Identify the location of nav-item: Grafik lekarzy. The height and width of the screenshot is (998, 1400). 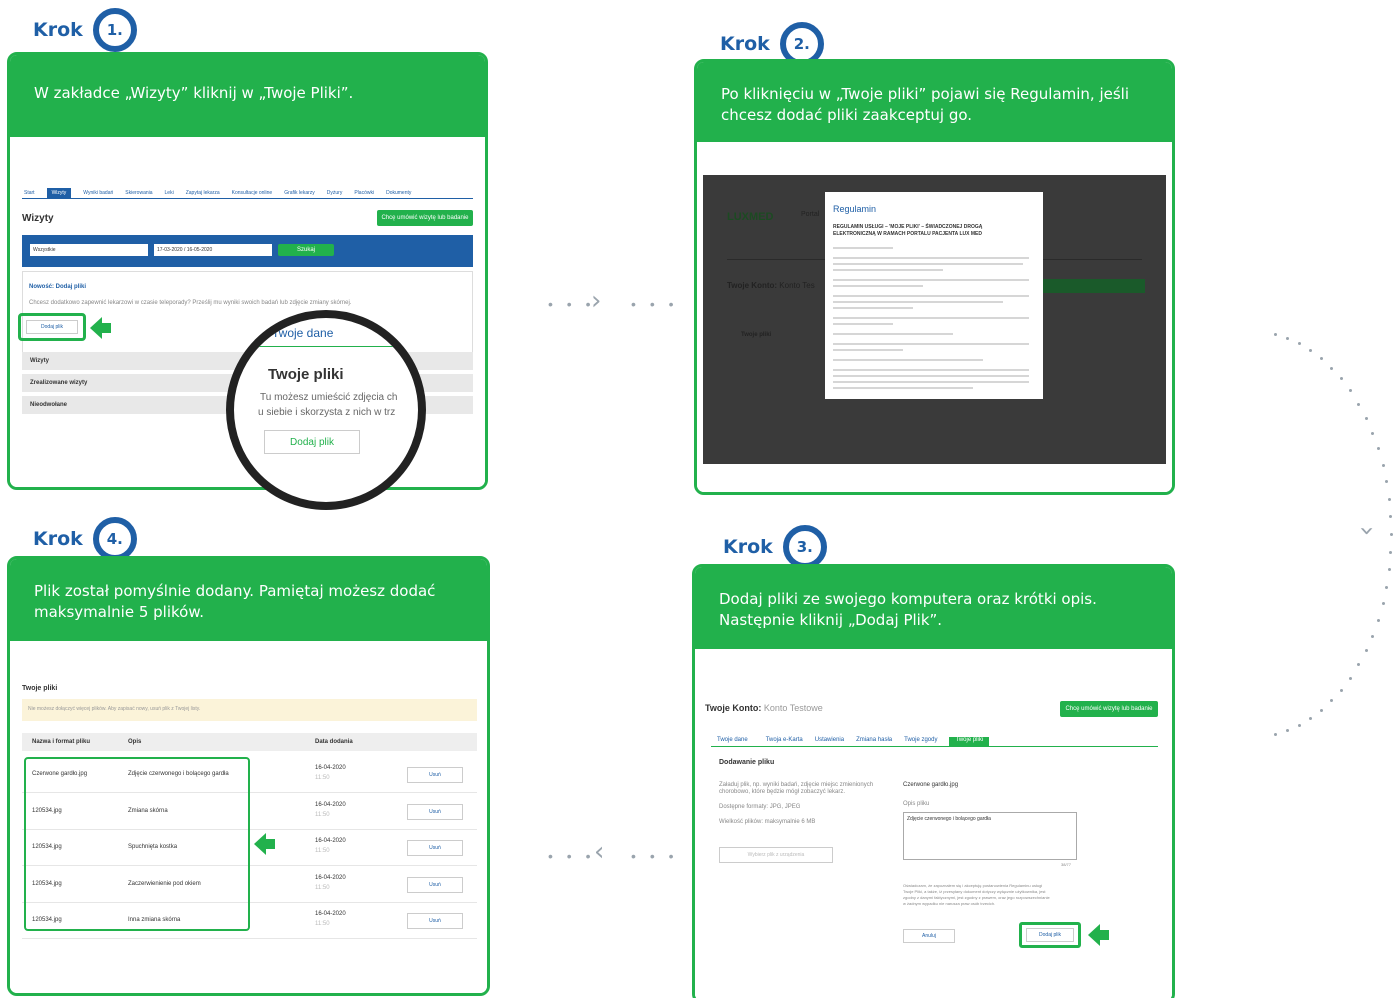
(299, 193).